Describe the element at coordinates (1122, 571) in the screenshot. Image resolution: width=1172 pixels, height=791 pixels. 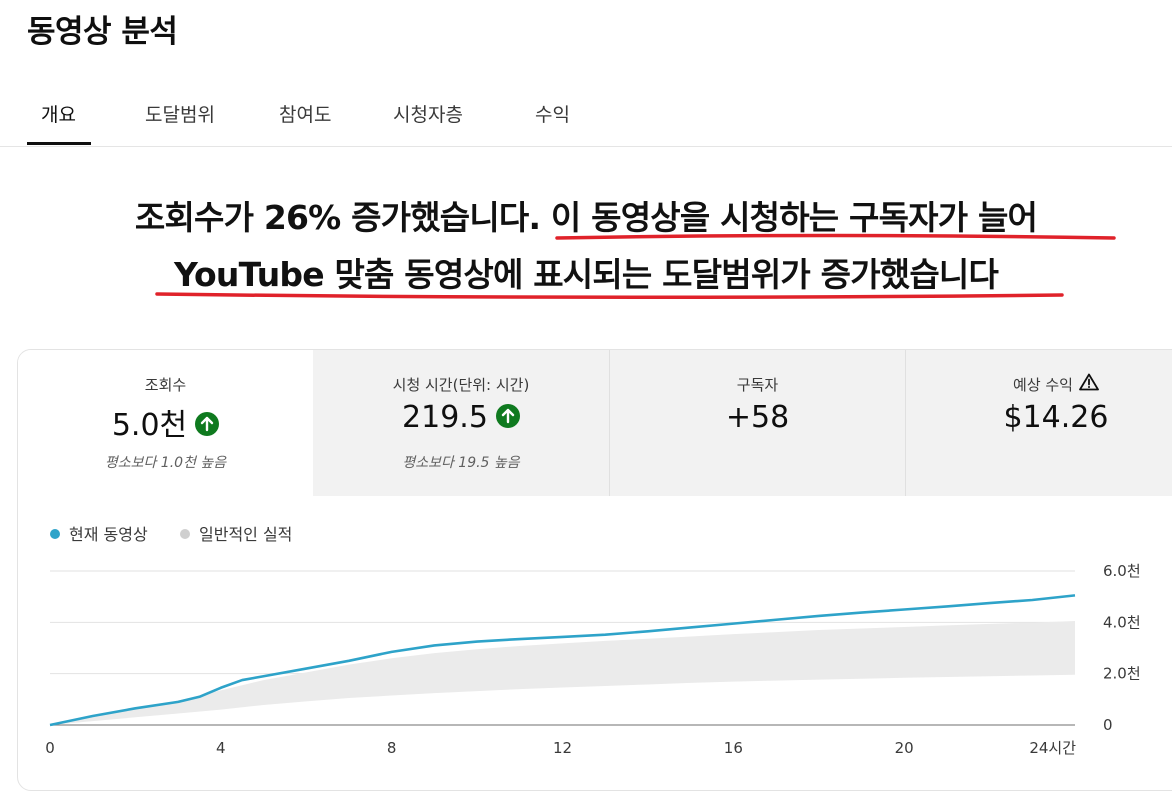
I see `y-tick-label: 6.0천` at that location.